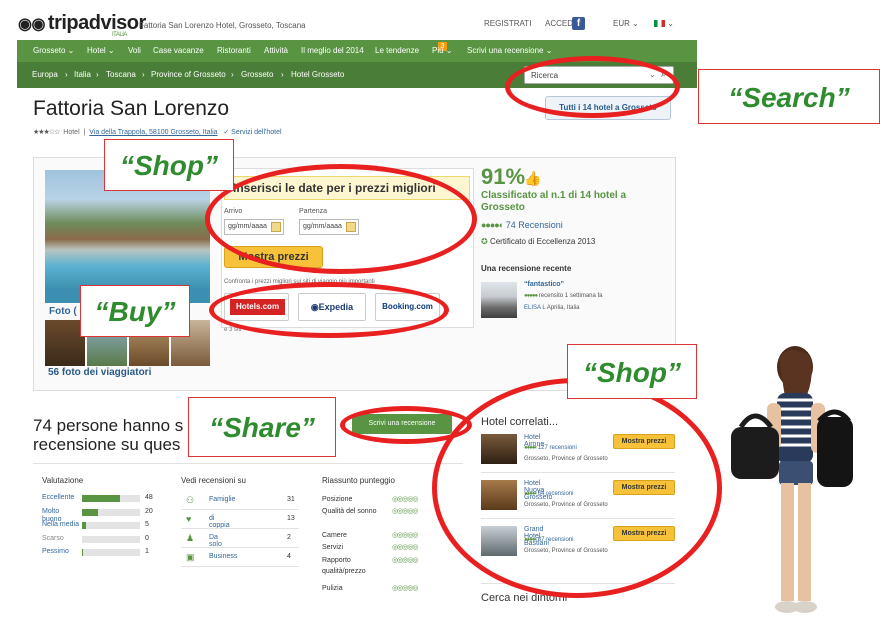 The image size is (893, 617). What do you see at coordinates (215, 541) in the screenshot?
I see `vedi-filter-2: Da solo` at bounding box center [215, 541].